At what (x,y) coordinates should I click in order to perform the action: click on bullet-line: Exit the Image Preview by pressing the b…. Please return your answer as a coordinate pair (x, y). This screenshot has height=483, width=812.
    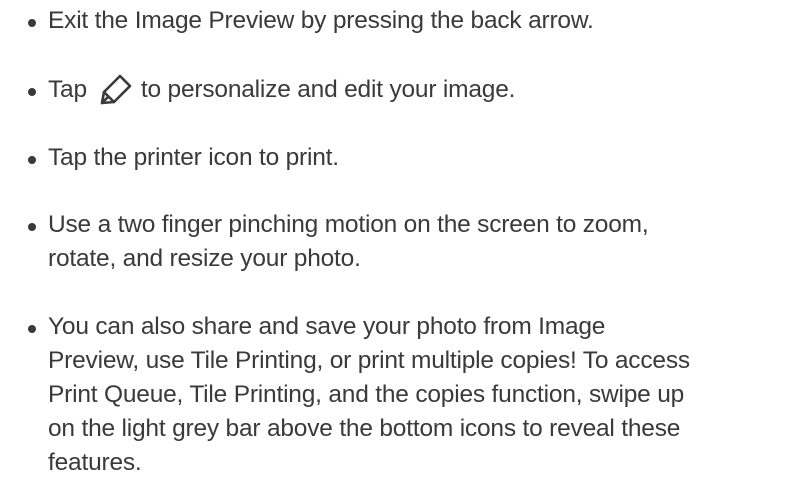
    Looking at the image, I should click on (321, 20).